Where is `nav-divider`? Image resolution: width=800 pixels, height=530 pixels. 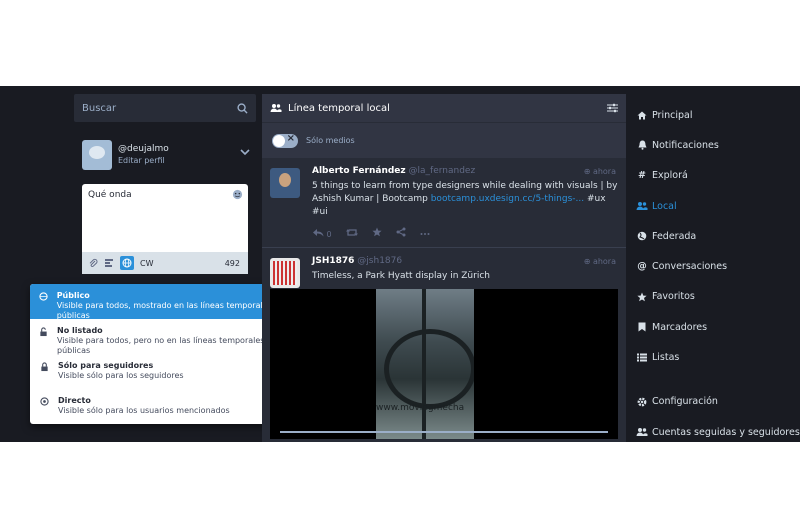
nav-divider is located at coordinates (718, 380).